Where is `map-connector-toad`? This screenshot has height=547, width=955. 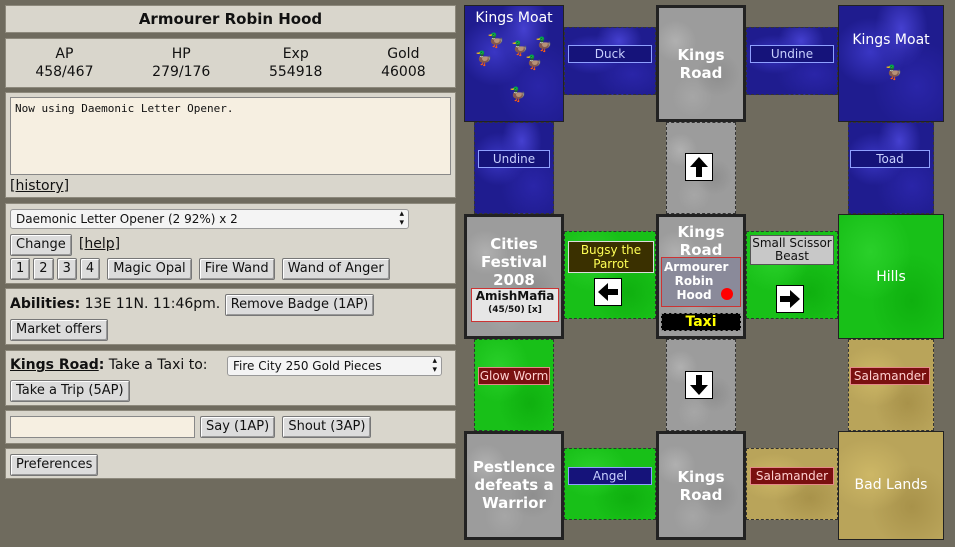
map-connector-toad is located at coordinates (891, 168).